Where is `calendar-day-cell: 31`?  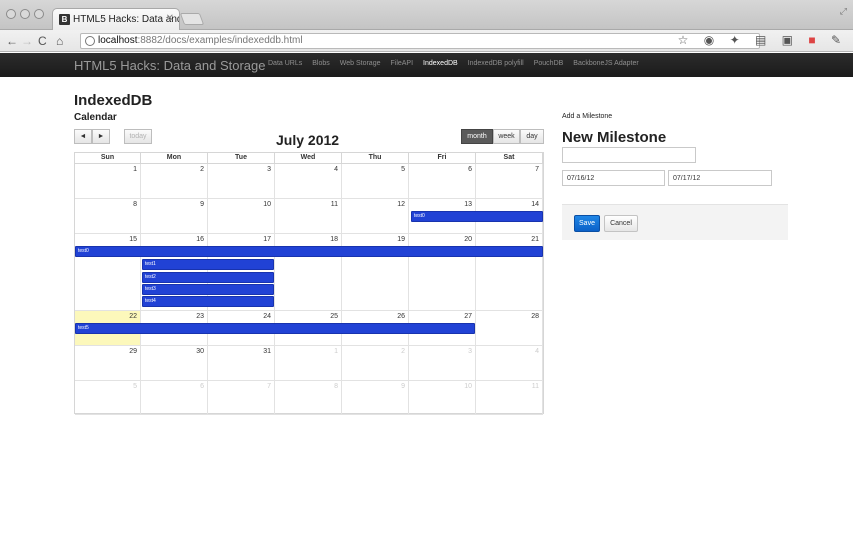
calendar-day-cell: 31 is located at coordinates (241, 363).